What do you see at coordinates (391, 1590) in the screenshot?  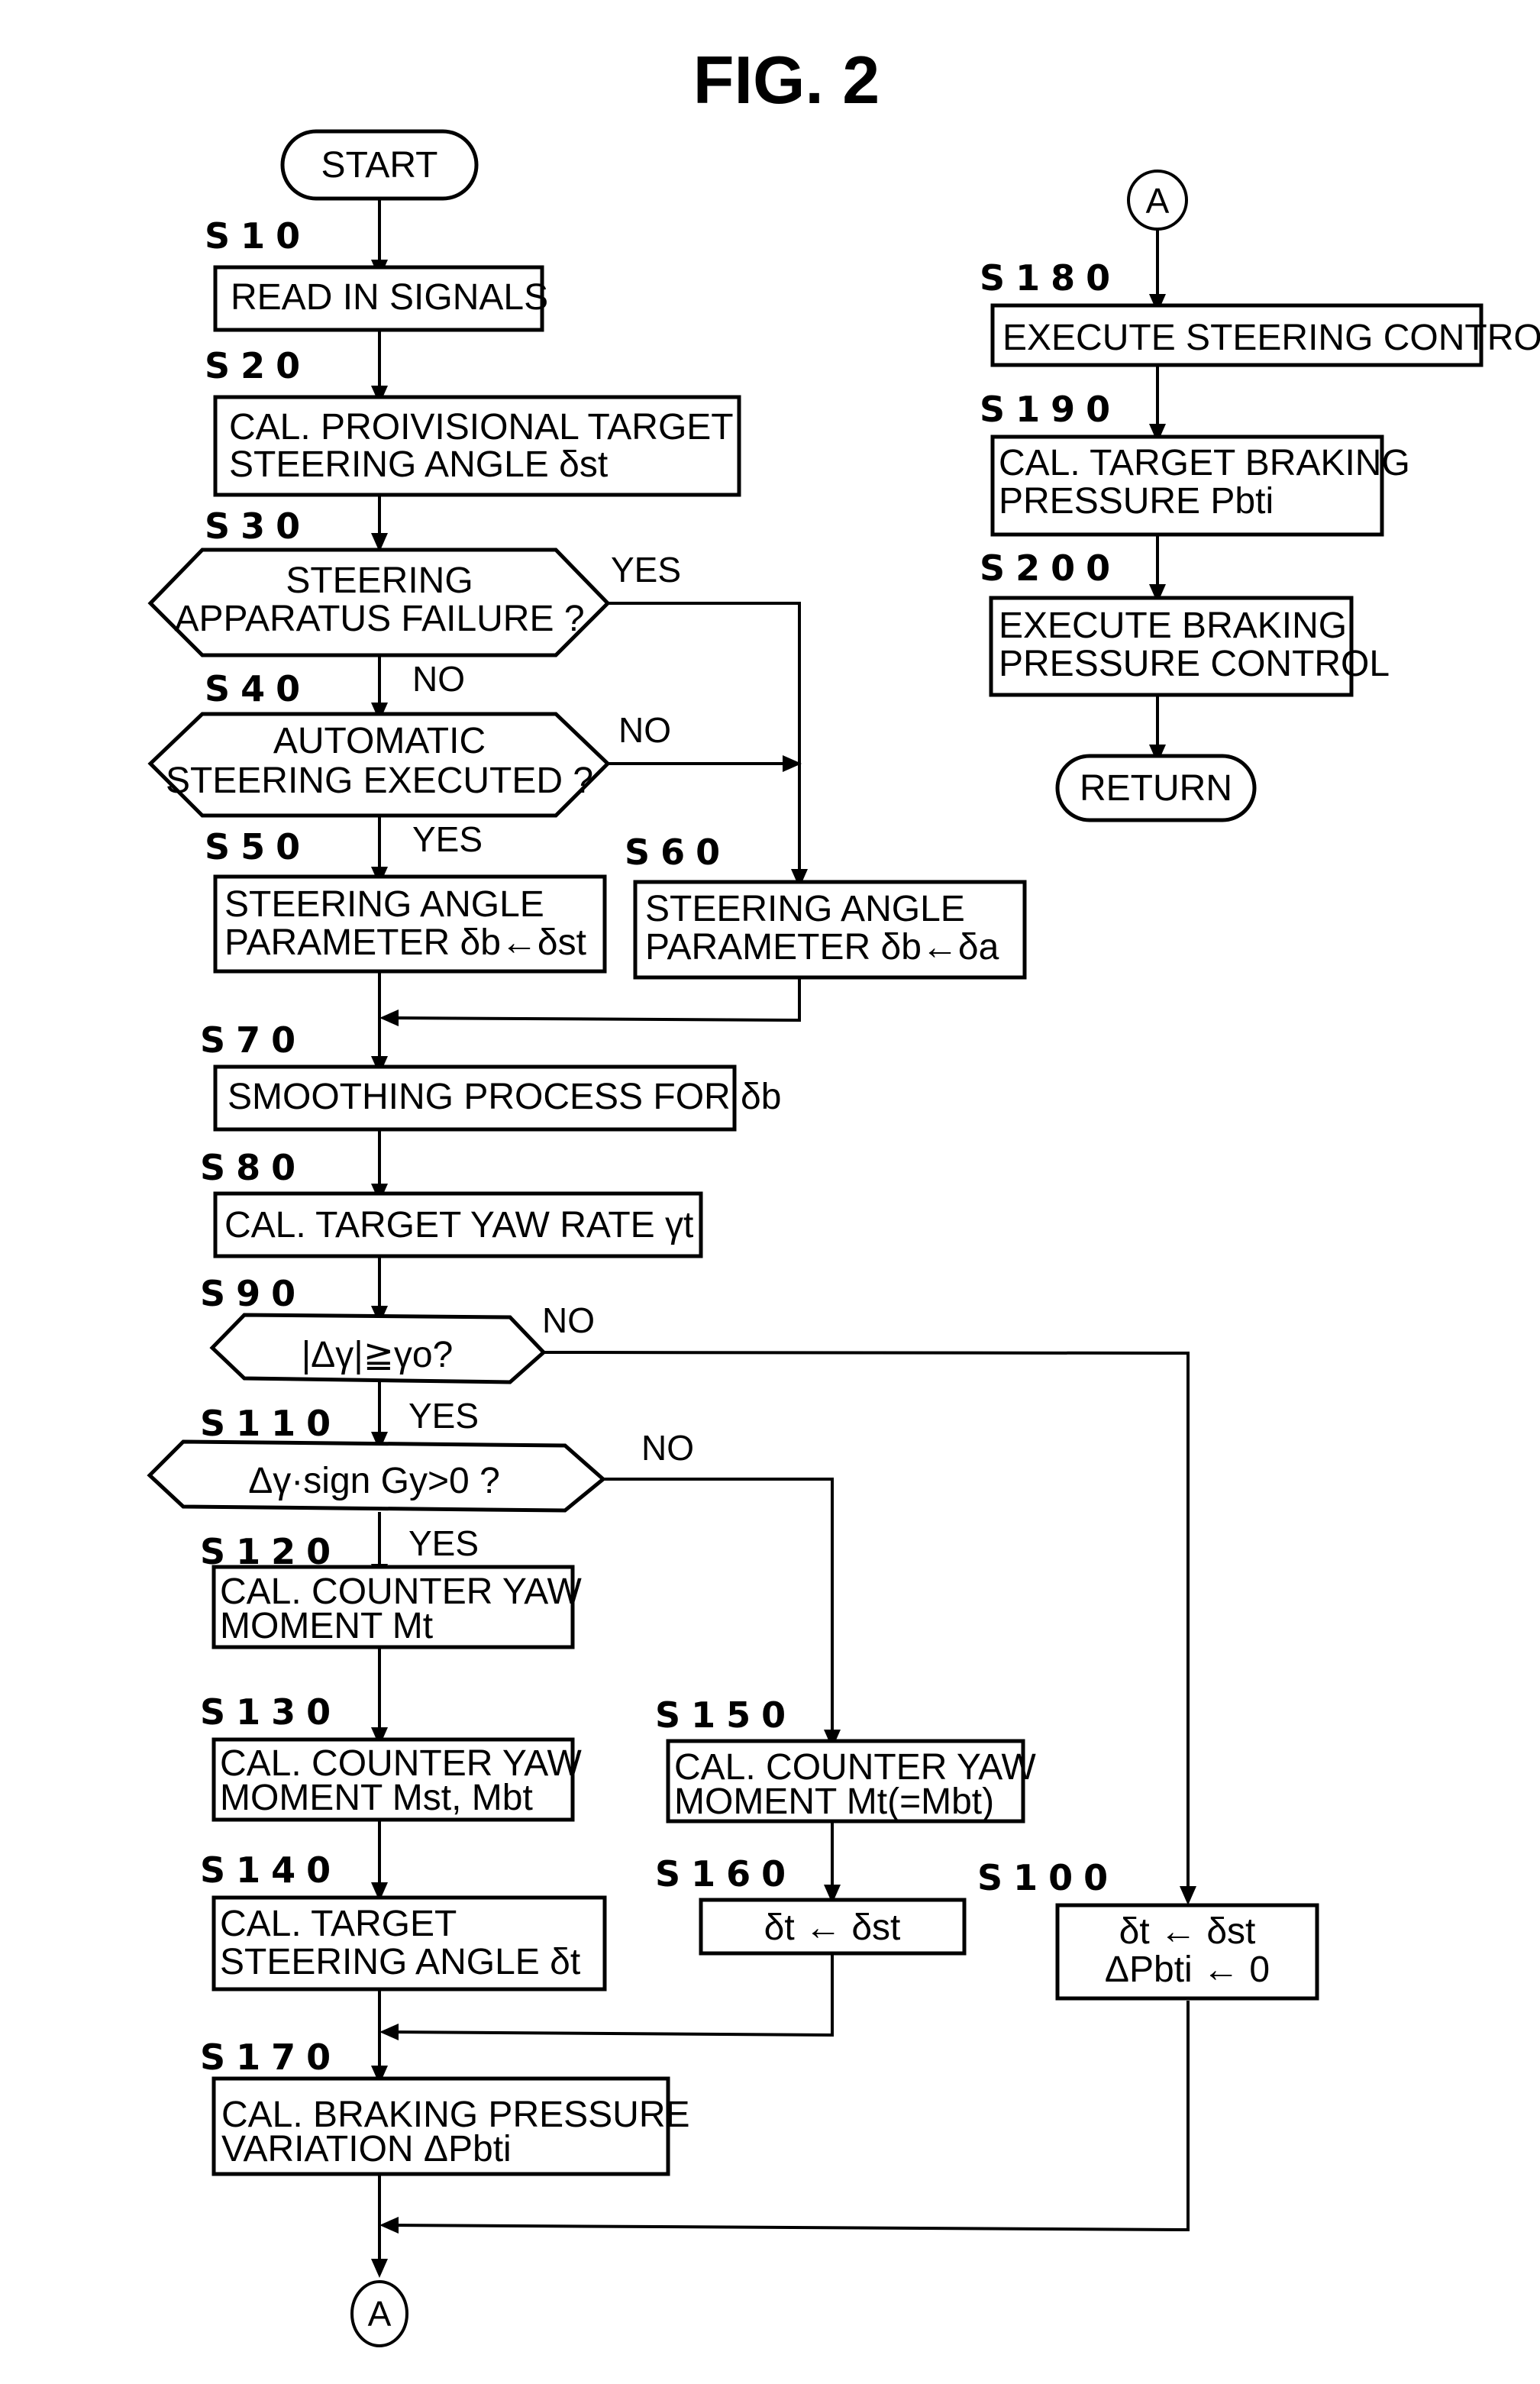 I see `step-s120: S120 CAL. COUNTER YAW MOMENT Mt` at bounding box center [391, 1590].